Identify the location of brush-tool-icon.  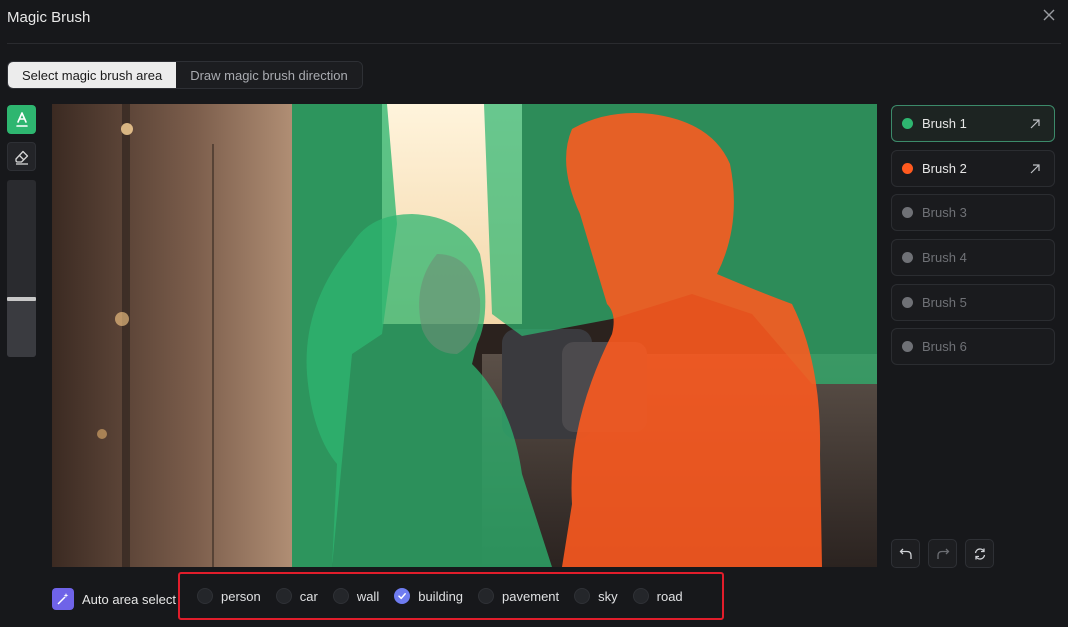
(21, 119).